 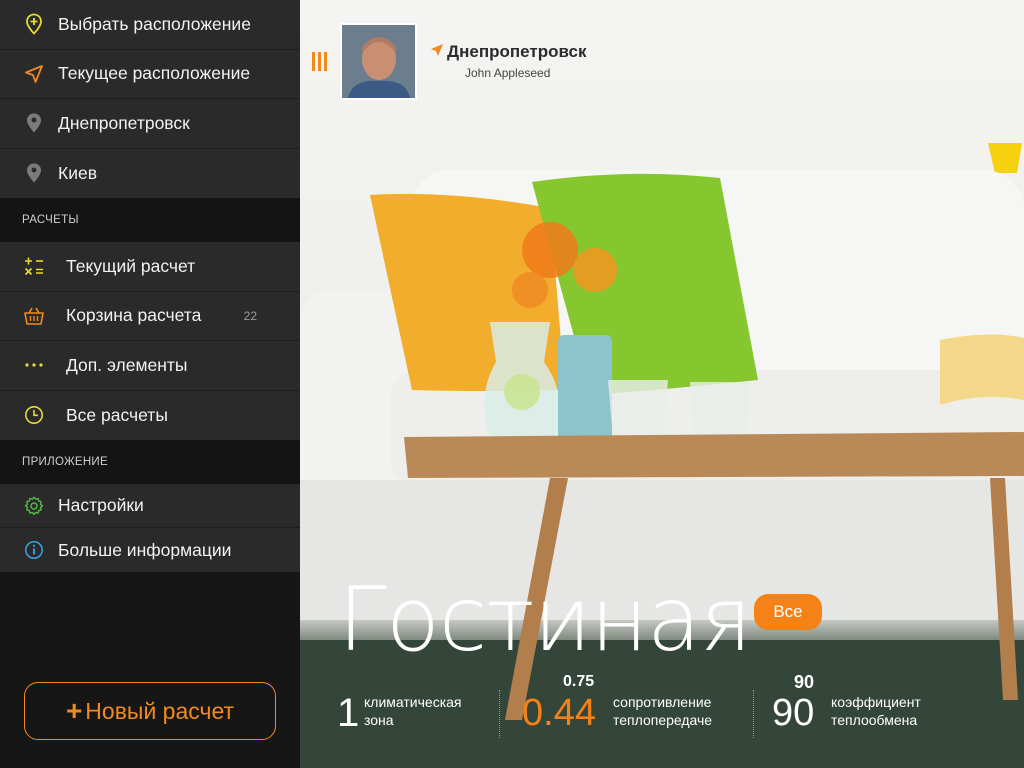 What do you see at coordinates (517, 51) in the screenshot?
I see `location-name: Днепропетровск` at bounding box center [517, 51].